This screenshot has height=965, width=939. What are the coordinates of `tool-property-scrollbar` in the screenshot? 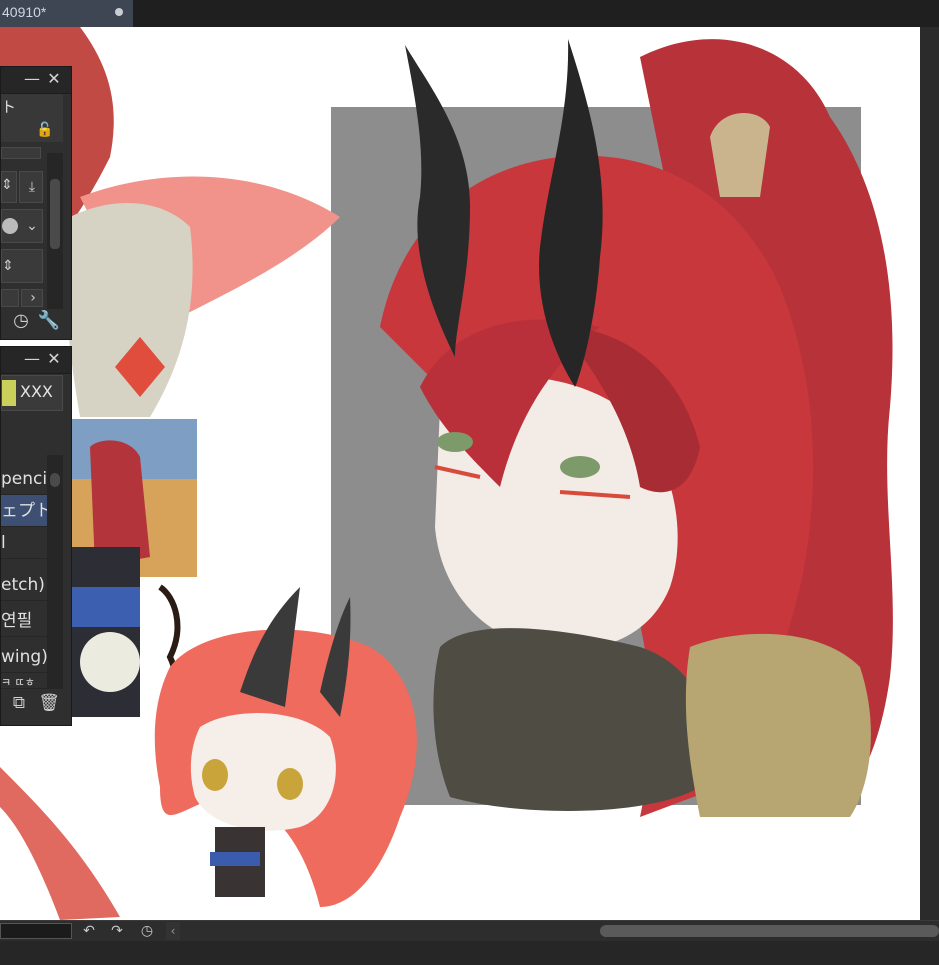 It's located at (55, 231).